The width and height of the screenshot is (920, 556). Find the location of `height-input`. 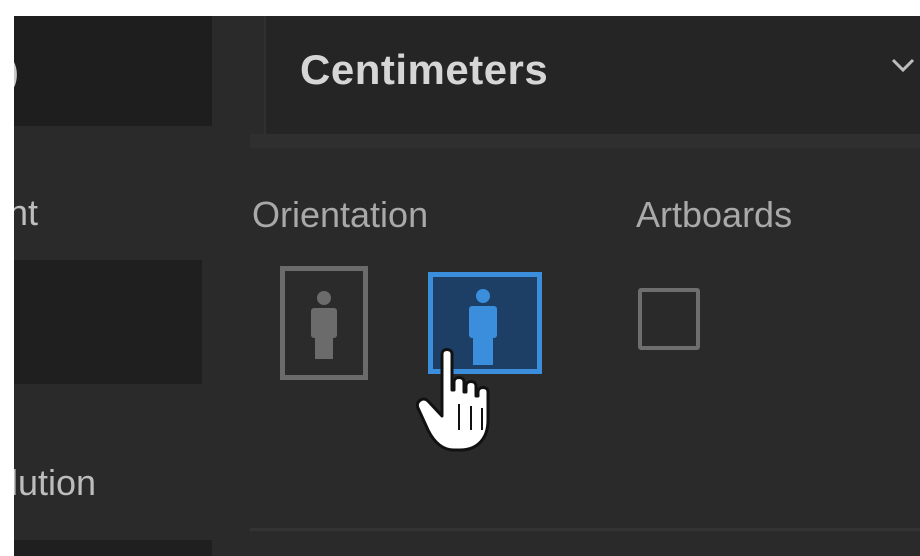

height-input is located at coordinates (108, 322).